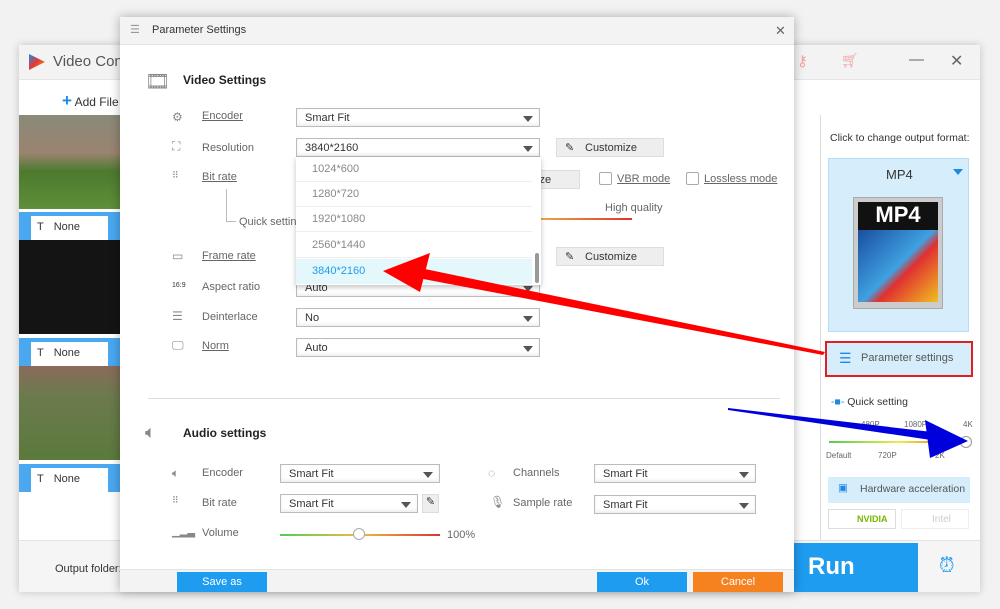 The height and width of the screenshot is (609, 1000). Describe the element at coordinates (848, 433) in the screenshot. I see `blue-arrow` at that location.